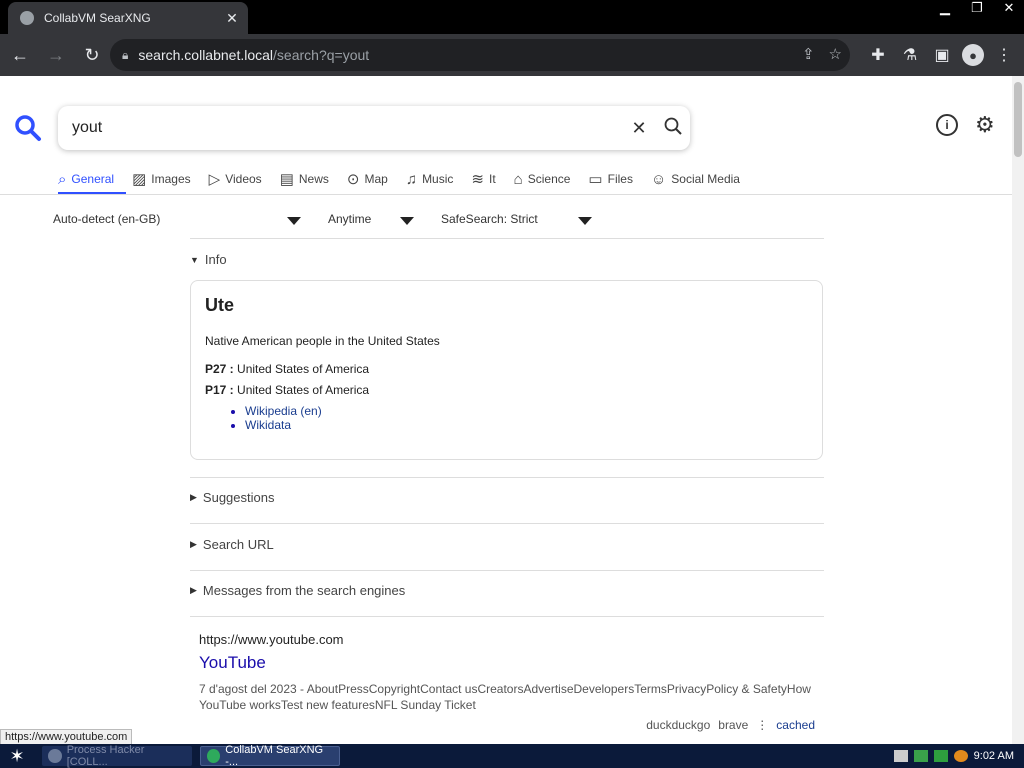 This screenshot has height=768, width=1024. Describe the element at coordinates (730, 725) in the screenshot. I see `result-engines: duckduckgo brave ⋮ cached` at that location.